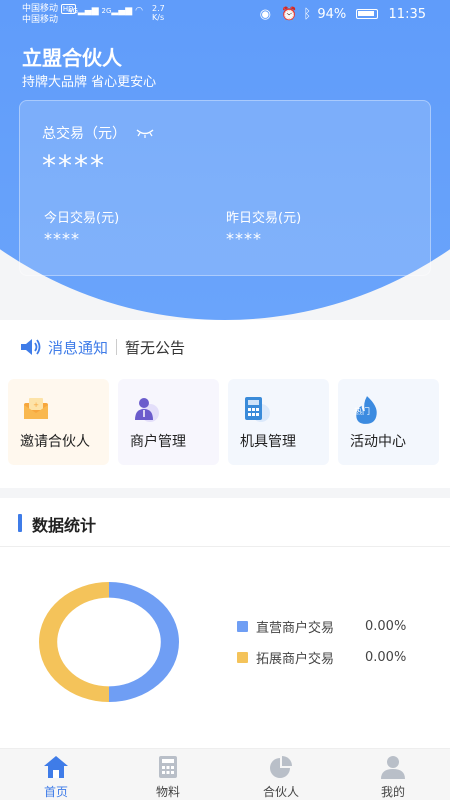 This screenshot has height=800, width=450. I want to click on app-subtitle: 持牌大品牌 省心更安心, so click(89, 82).